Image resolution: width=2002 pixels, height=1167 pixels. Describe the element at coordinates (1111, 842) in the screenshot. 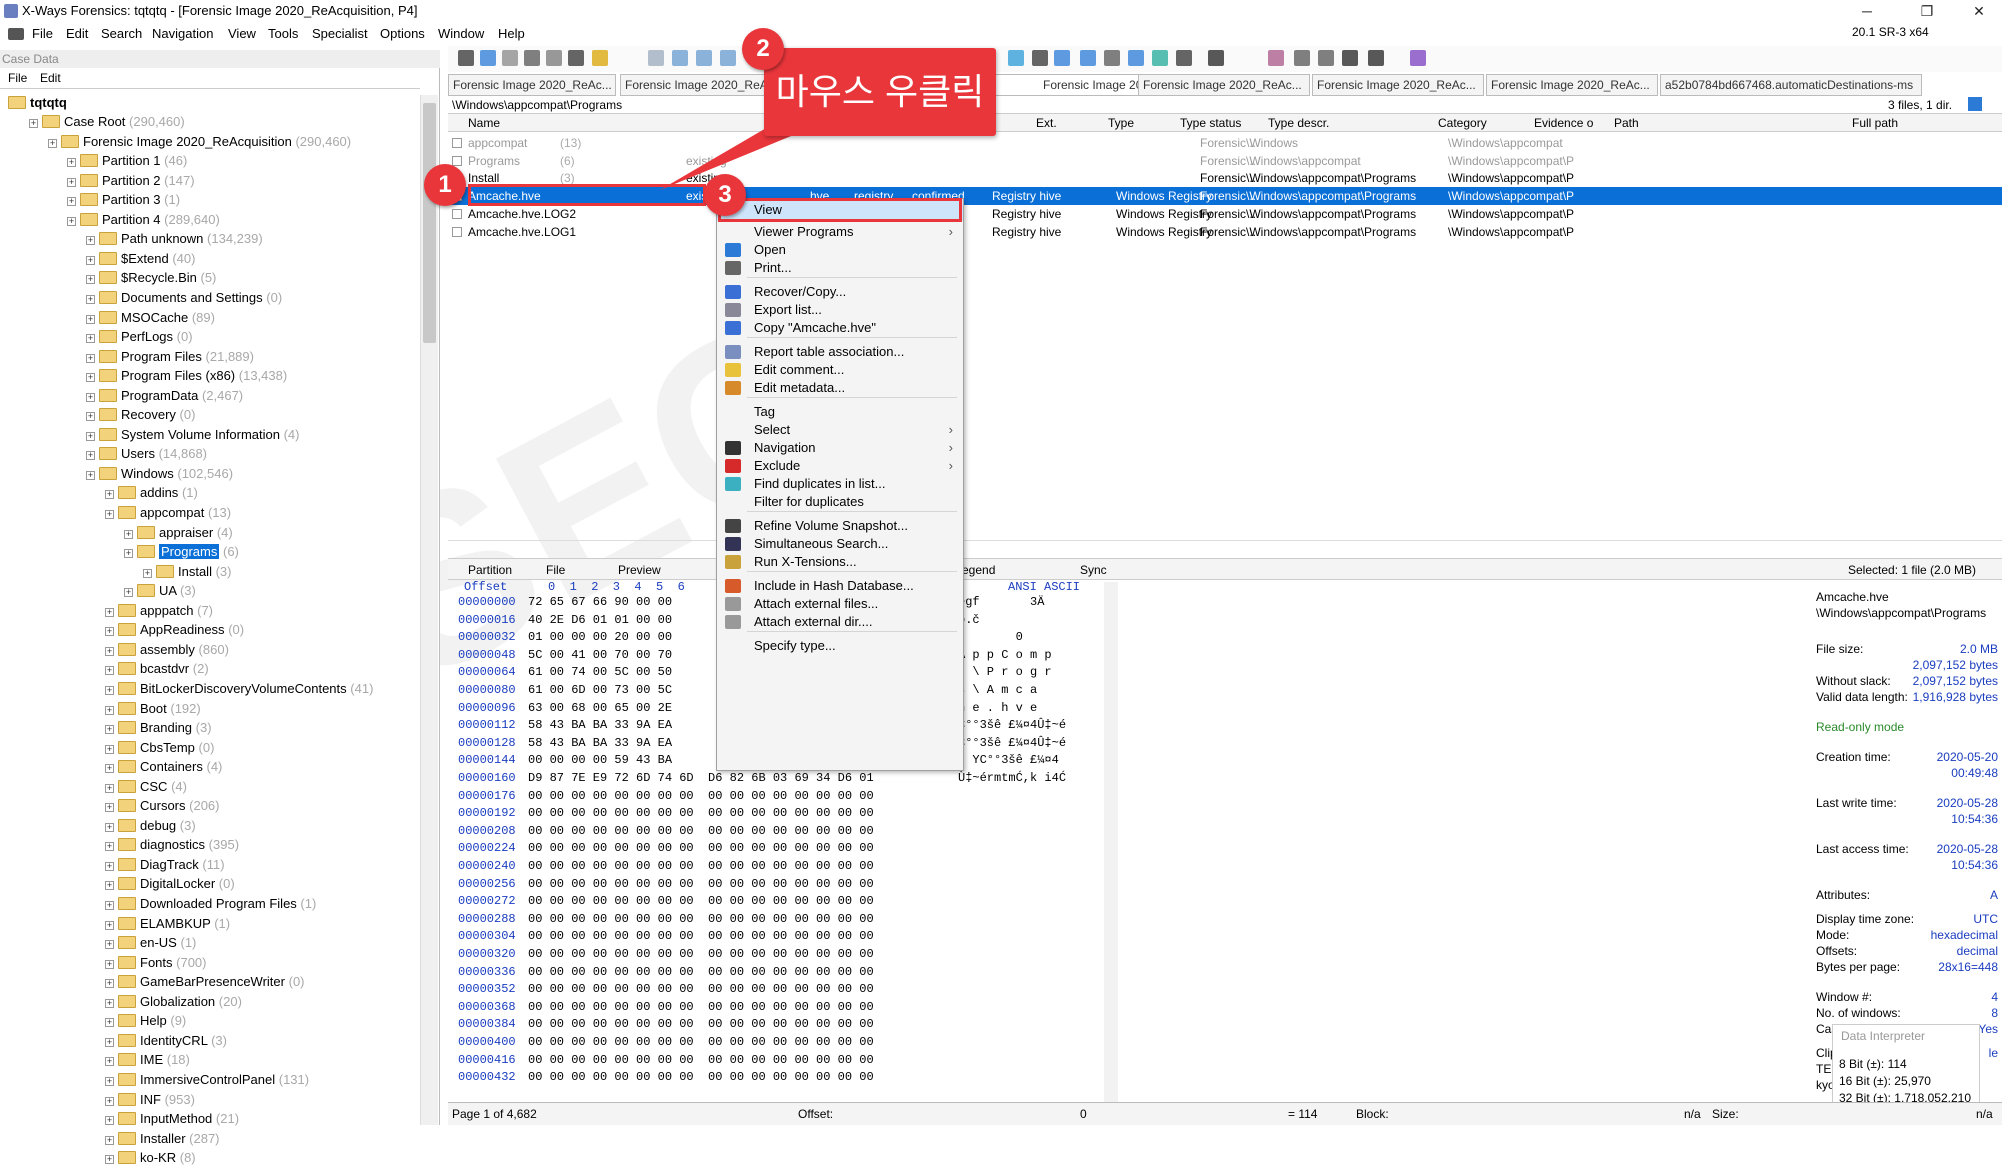

I see `hex-scrollbar` at that location.